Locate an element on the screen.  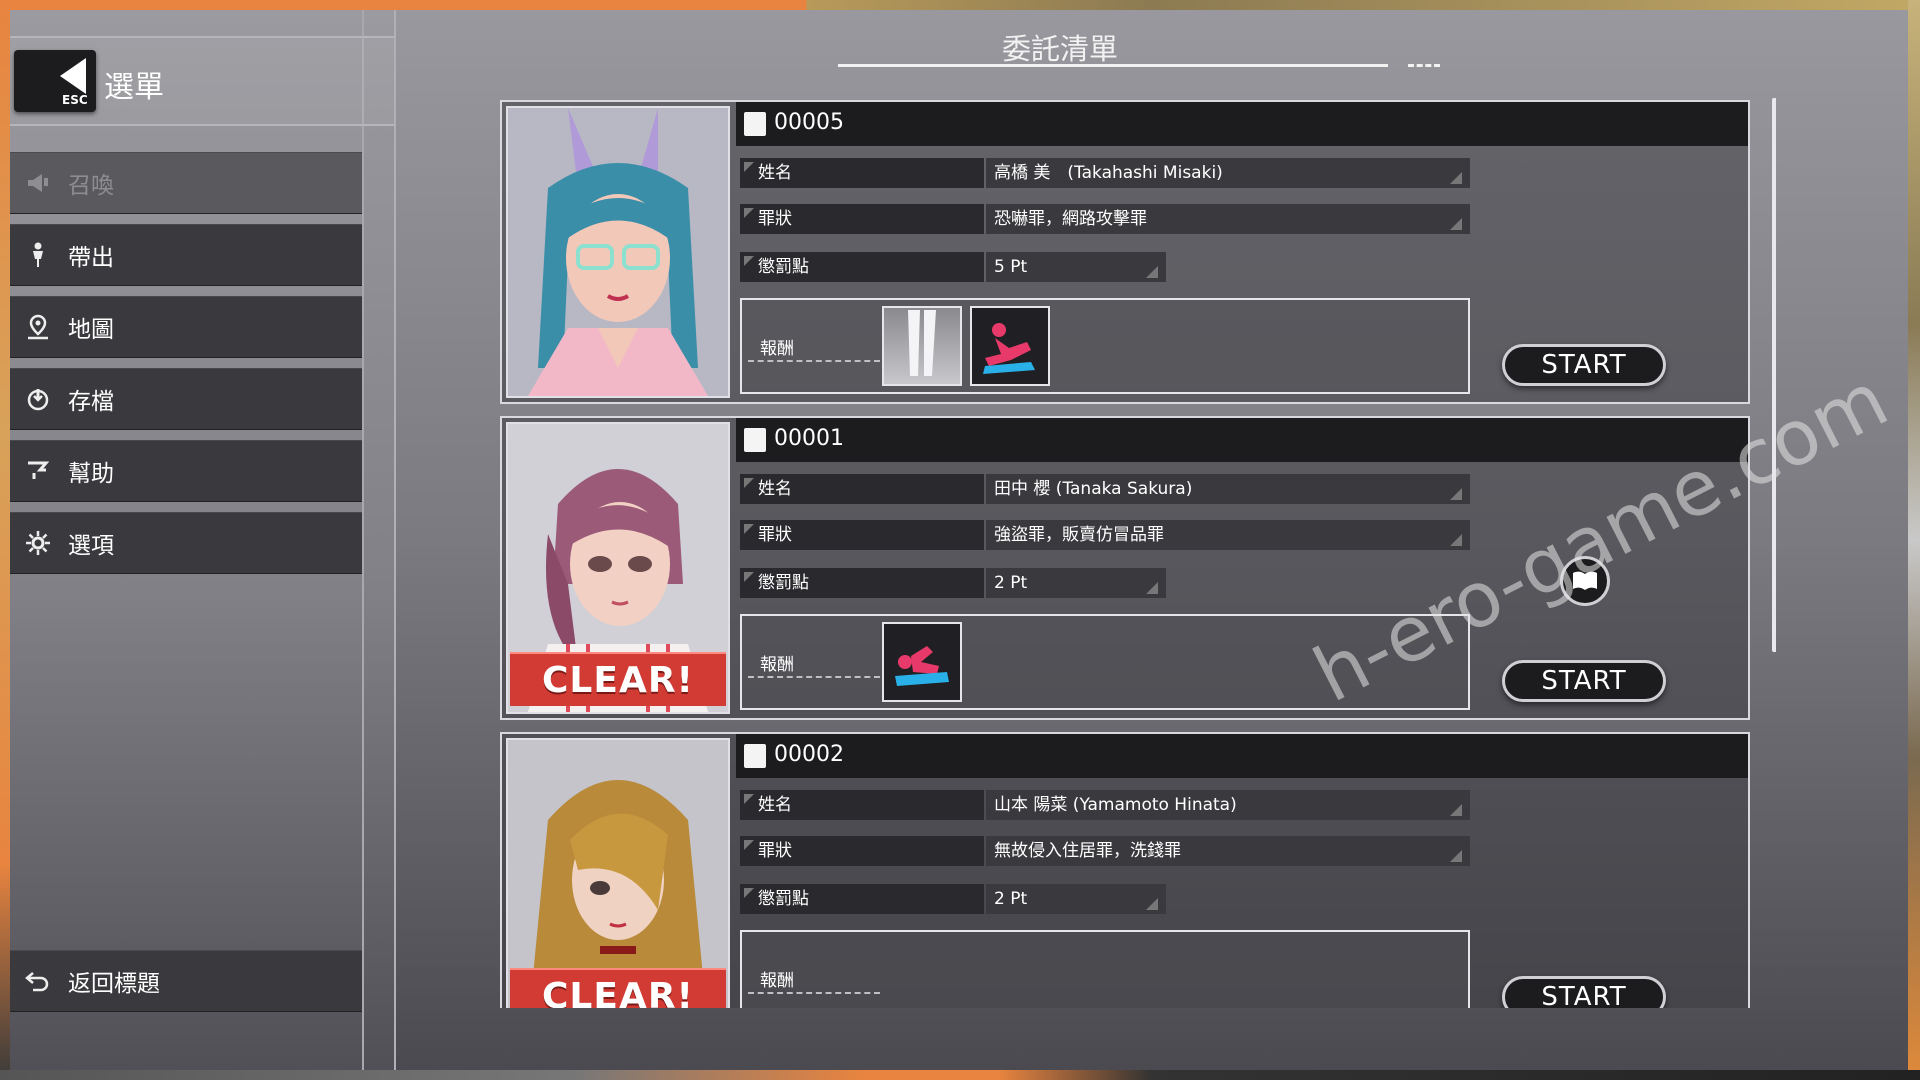
save-icon is located at coordinates (38, 399).